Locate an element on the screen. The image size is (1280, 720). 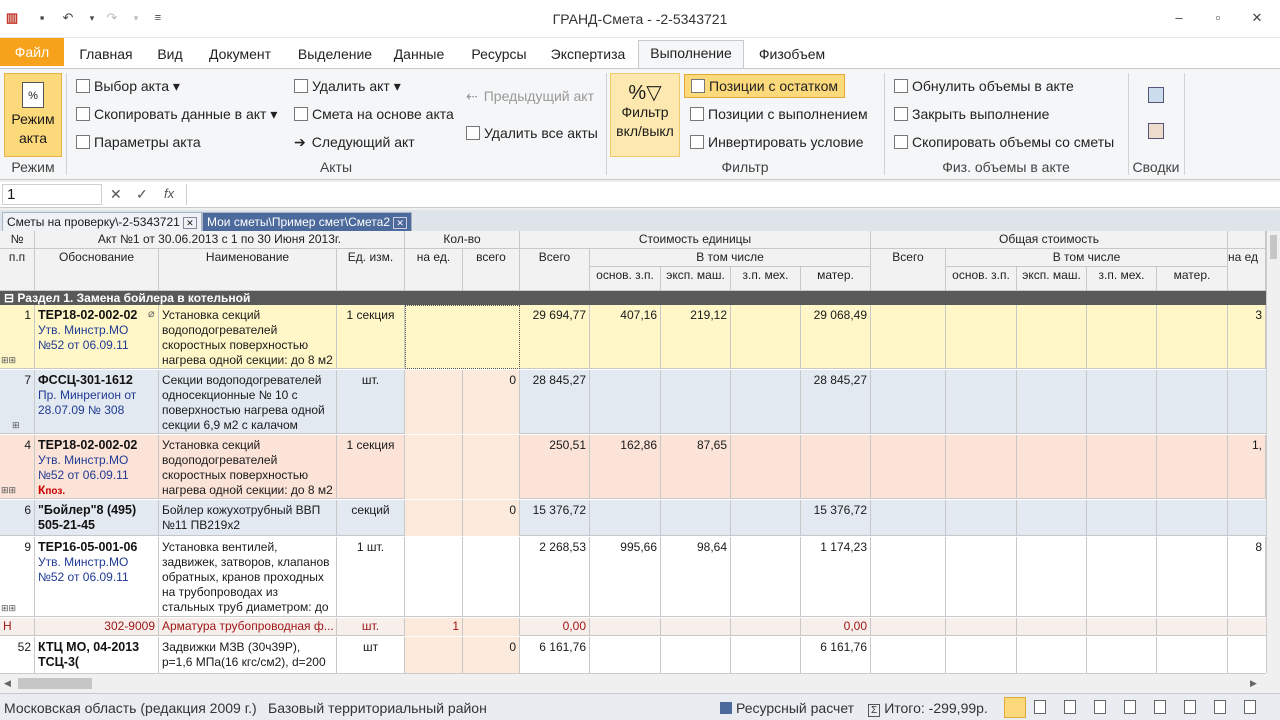
tab-execution: Выполнение is located at coordinates (691, 54).